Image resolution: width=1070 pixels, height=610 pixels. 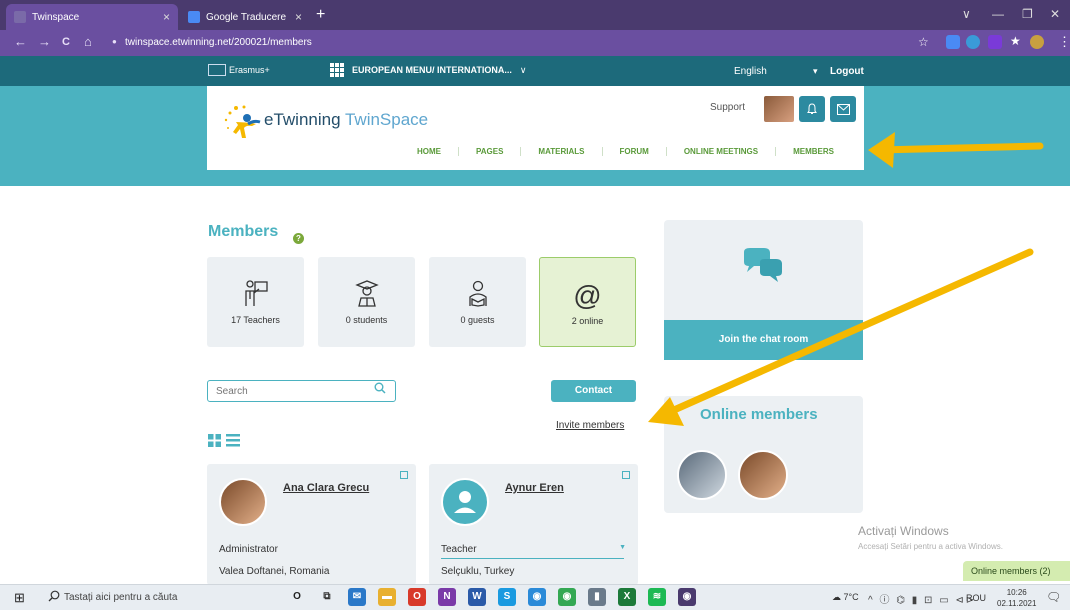 What do you see at coordinates (627, 597) in the screenshot?
I see `excel-icon: X` at bounding box center [627, 597].